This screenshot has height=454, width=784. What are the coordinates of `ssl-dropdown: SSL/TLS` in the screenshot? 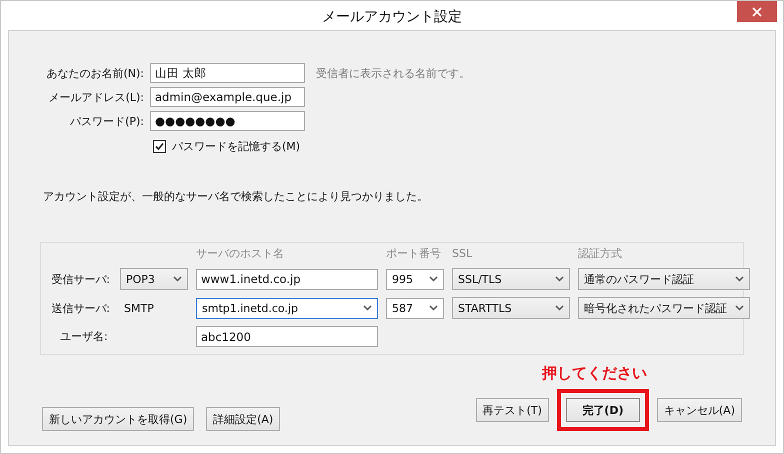 It's located at (511, 279).